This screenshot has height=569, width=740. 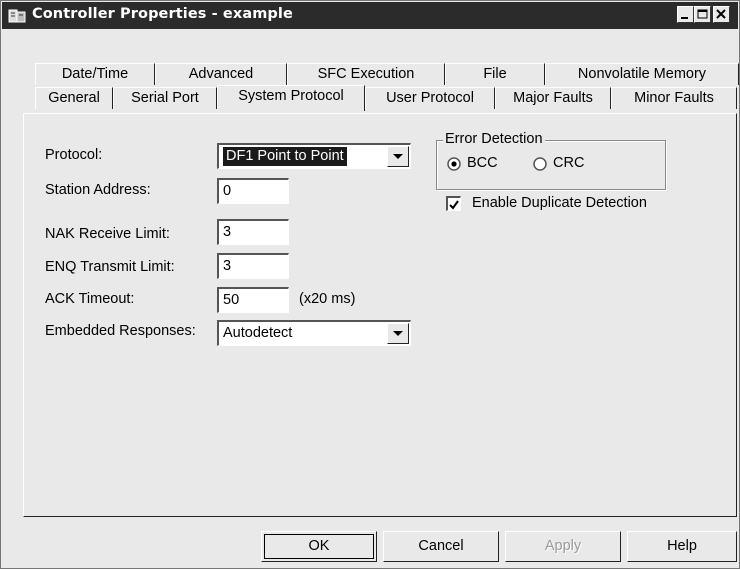 What do you see at coordinates (253, 191) in the screenshot?
I see `station-address-field: 0` at bounding box center [253, 191].